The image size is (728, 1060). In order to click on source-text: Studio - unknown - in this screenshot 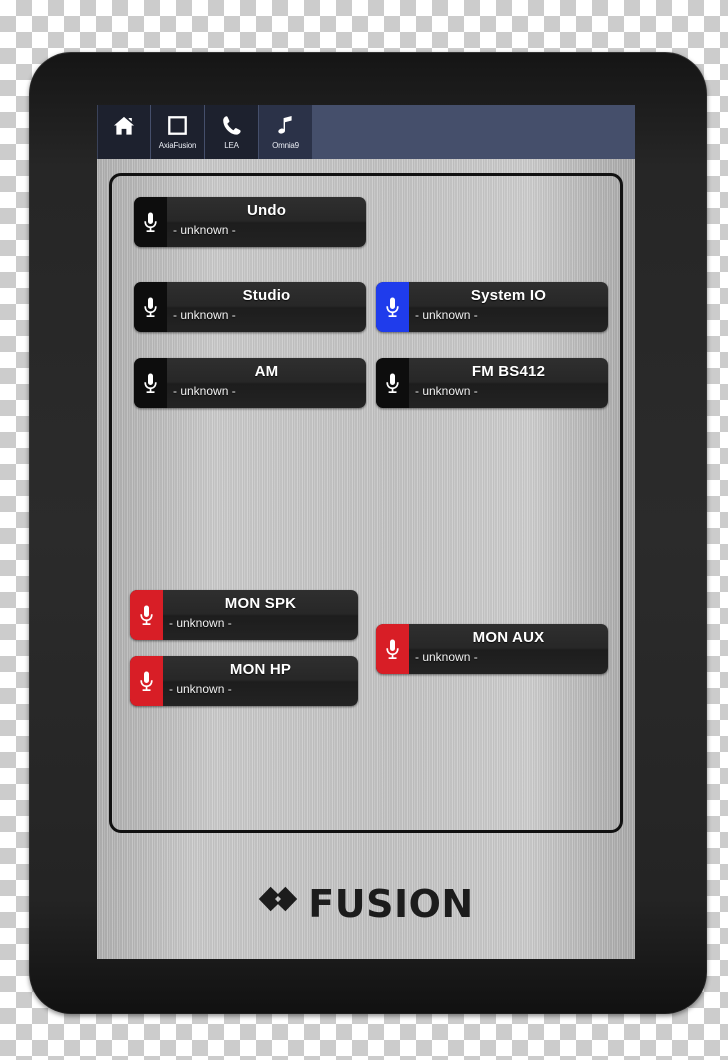, I will do `click(266, 307)`.